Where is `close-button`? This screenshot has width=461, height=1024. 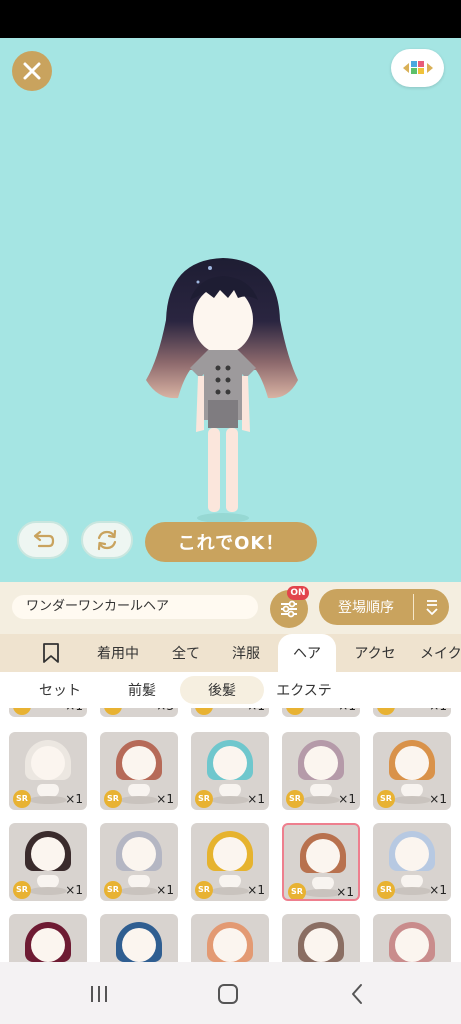
close-button is located at coordinates (32, 71).